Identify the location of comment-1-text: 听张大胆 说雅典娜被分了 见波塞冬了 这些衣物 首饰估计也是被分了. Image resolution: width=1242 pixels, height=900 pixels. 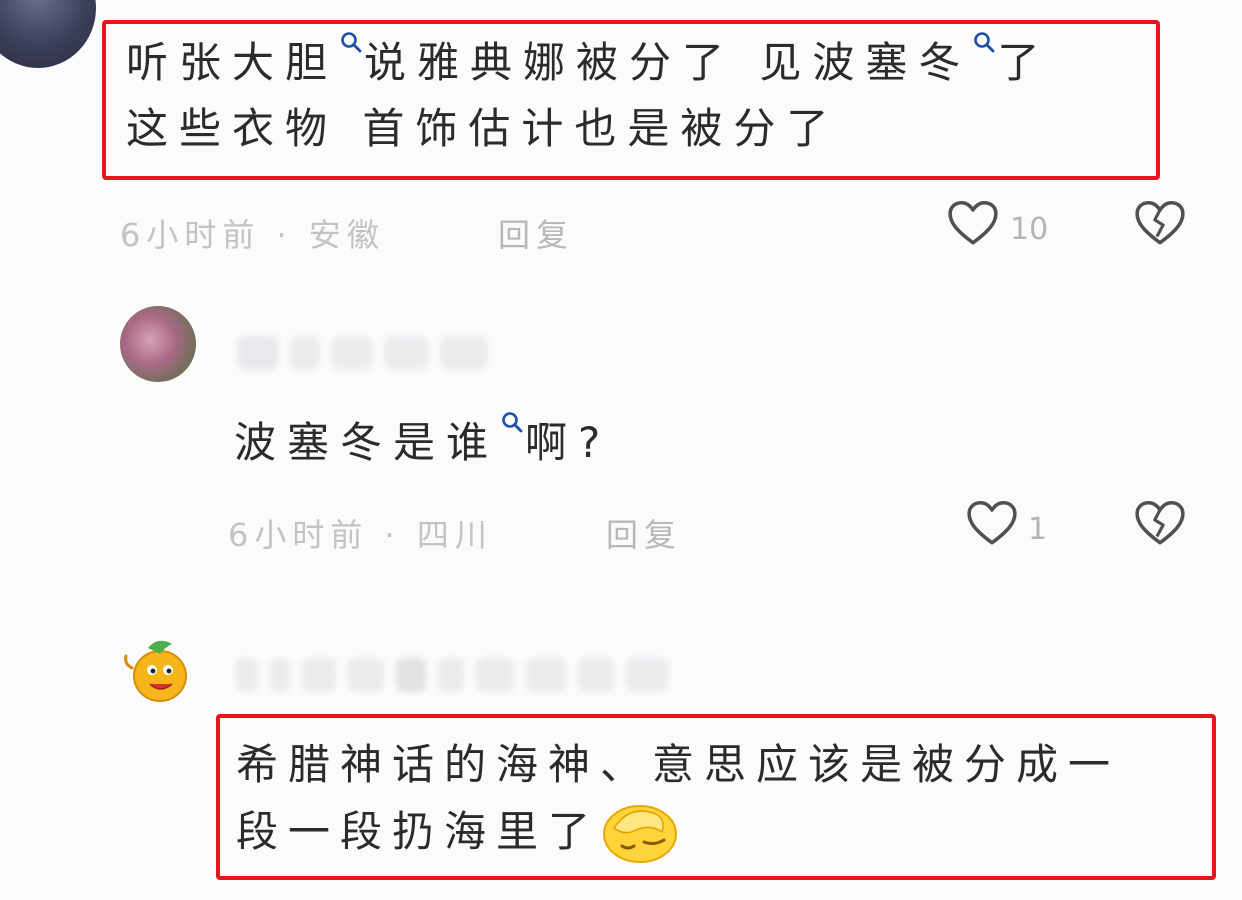
(588, 96).